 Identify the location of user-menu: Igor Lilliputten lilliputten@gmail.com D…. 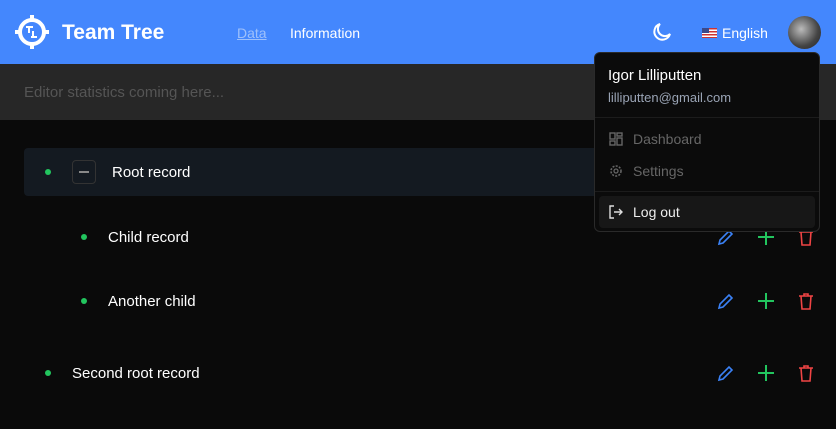
(707, 142).